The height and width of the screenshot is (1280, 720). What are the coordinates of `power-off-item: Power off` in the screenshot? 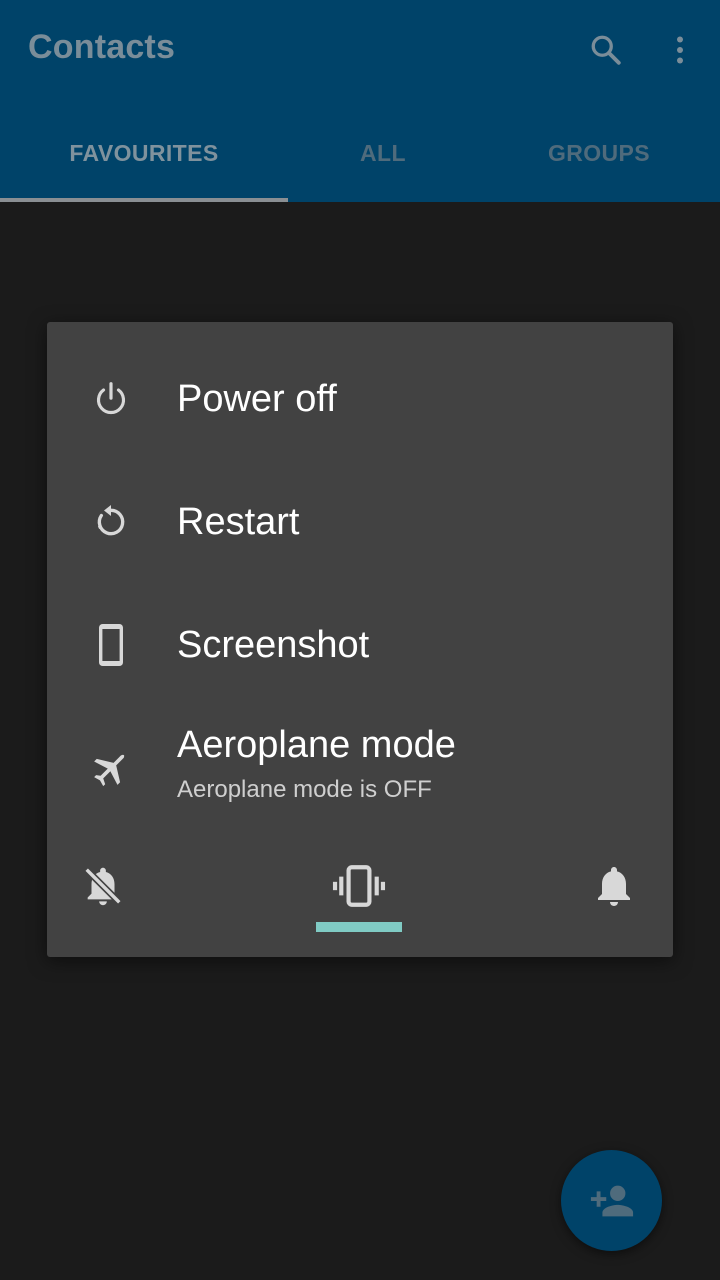 It's located at (360, 399).